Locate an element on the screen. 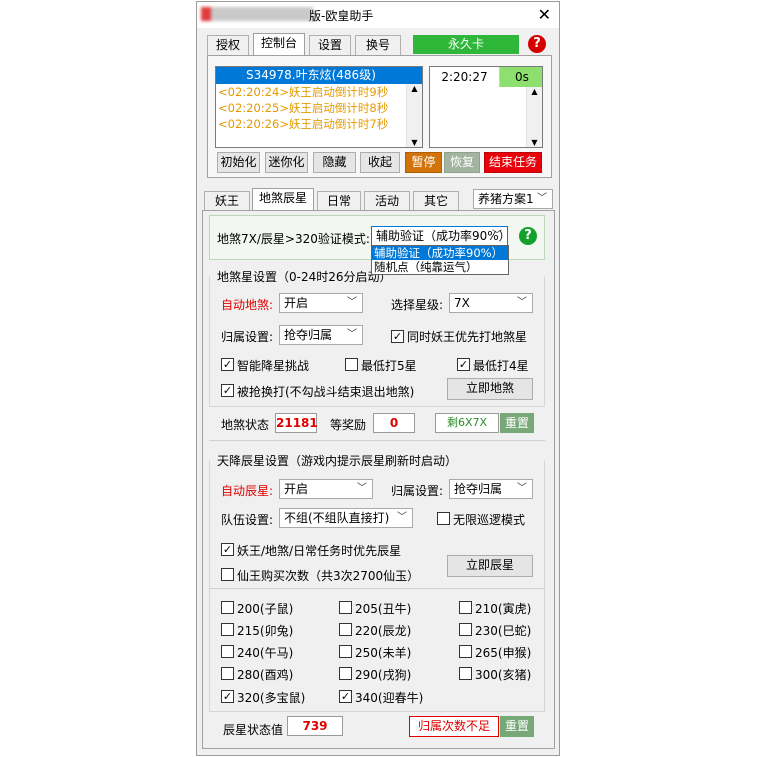 This screenshot has height=757, width=757. log-scrollbar: ▲ ▼ is located at coordinates (414, 115).